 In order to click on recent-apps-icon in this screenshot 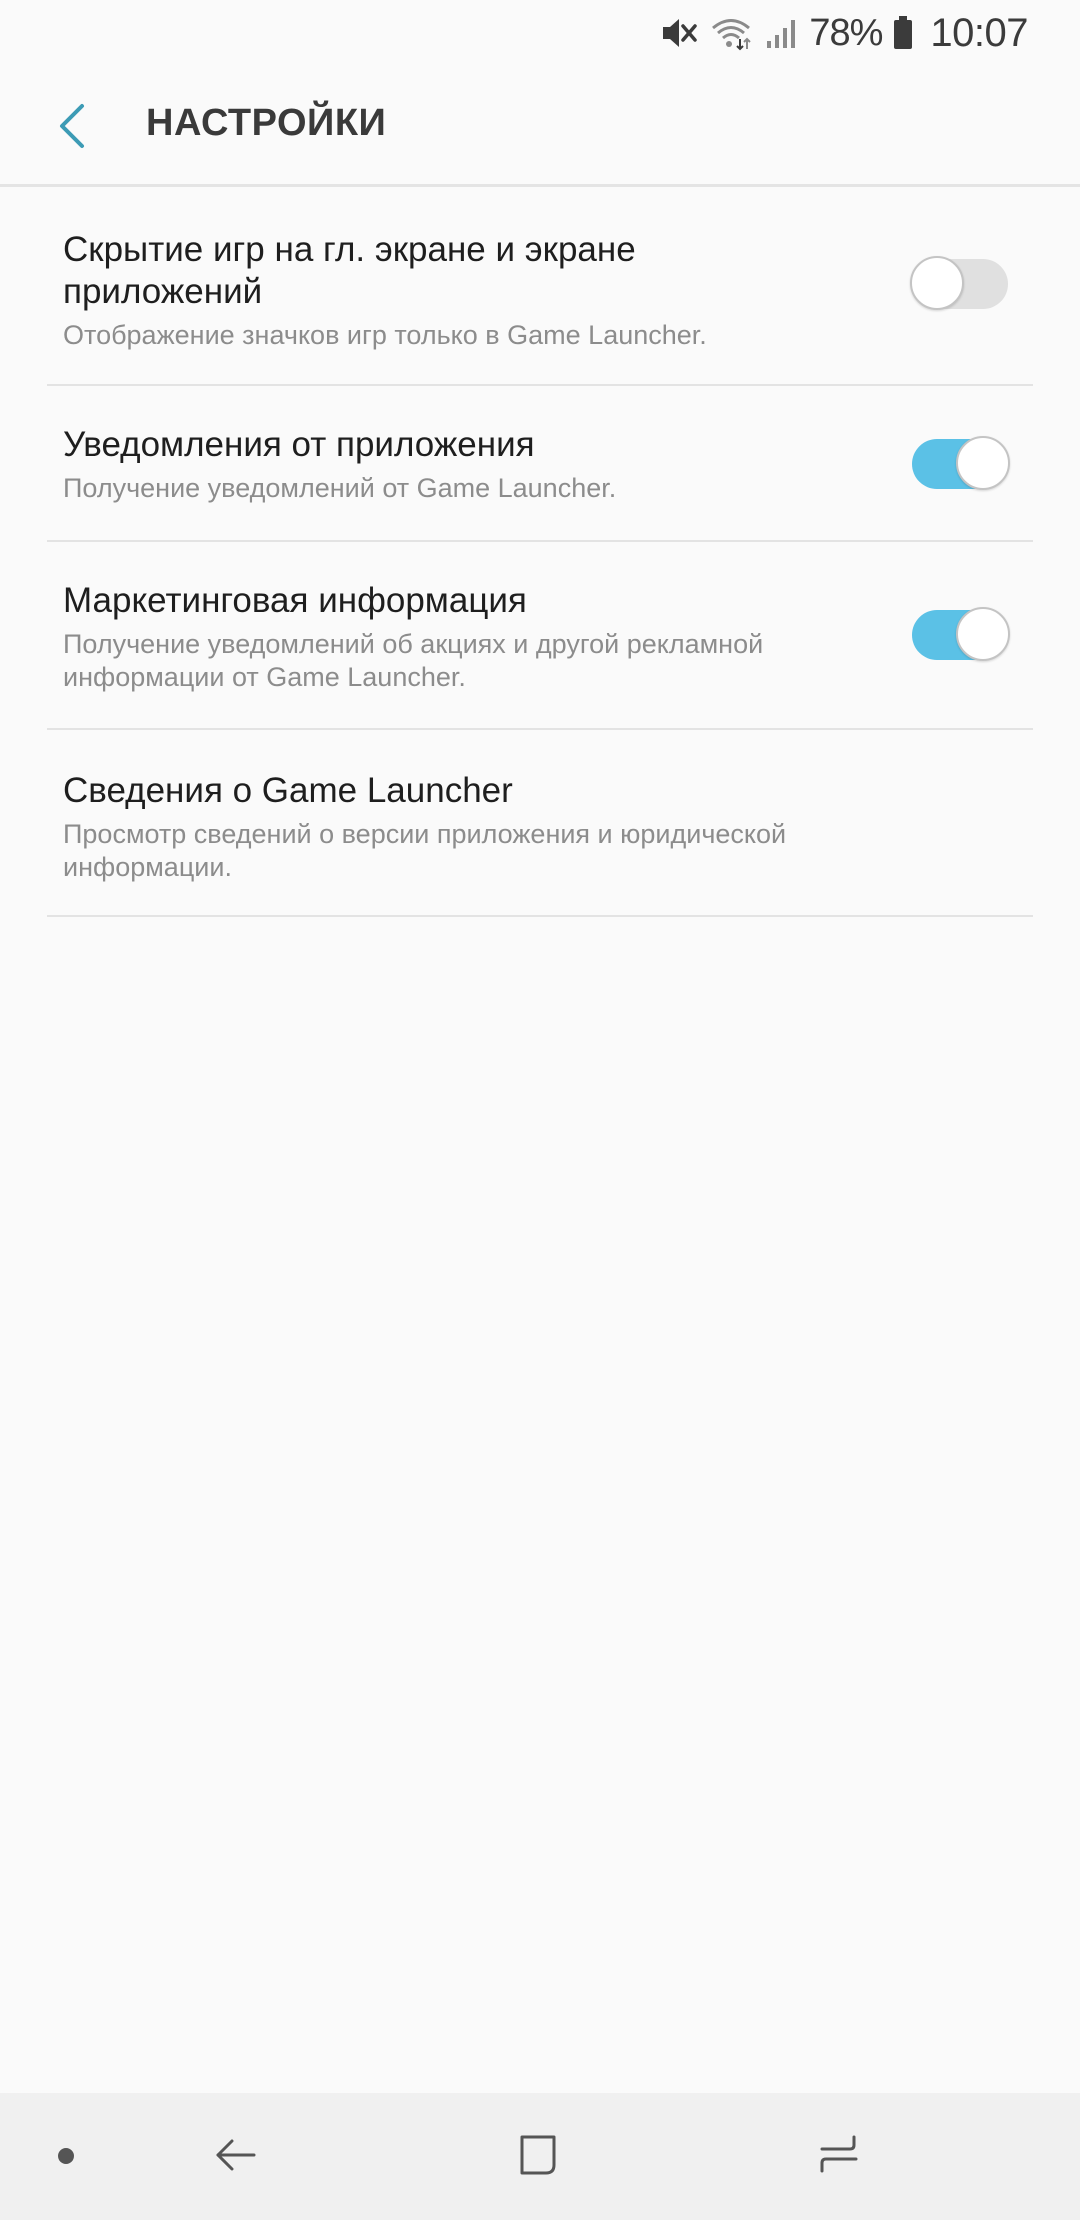, I will do `click(840, 2157)`.